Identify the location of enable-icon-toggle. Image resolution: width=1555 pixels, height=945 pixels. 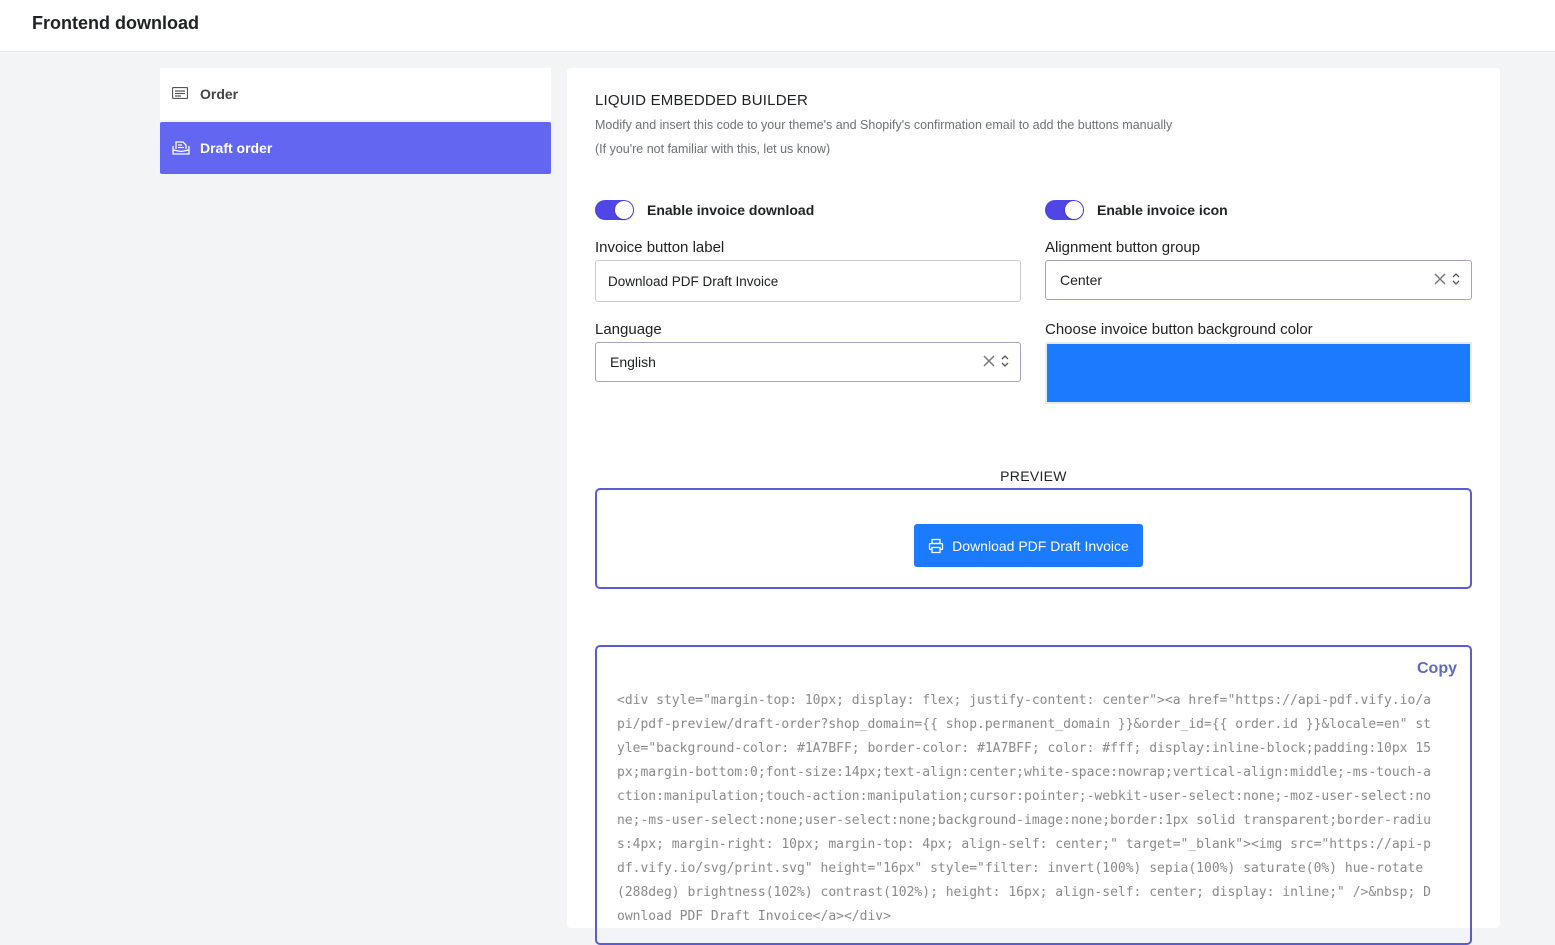
(1064, 210).